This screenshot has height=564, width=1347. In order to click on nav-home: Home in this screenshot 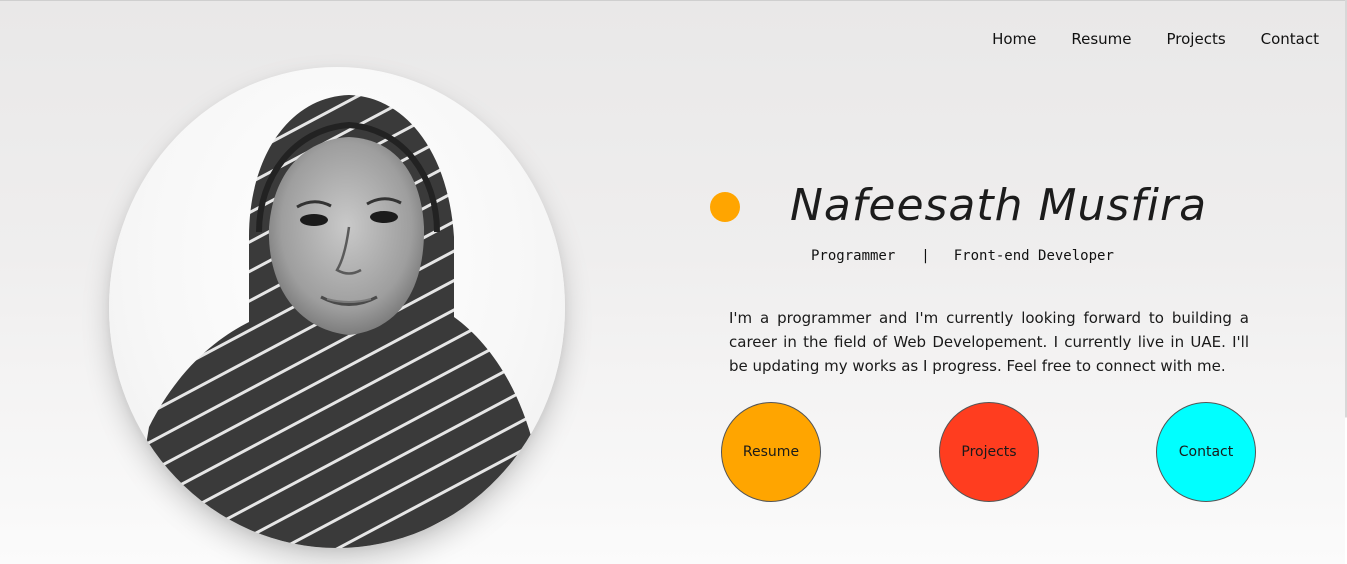, I will do `click(1014, 39)`.